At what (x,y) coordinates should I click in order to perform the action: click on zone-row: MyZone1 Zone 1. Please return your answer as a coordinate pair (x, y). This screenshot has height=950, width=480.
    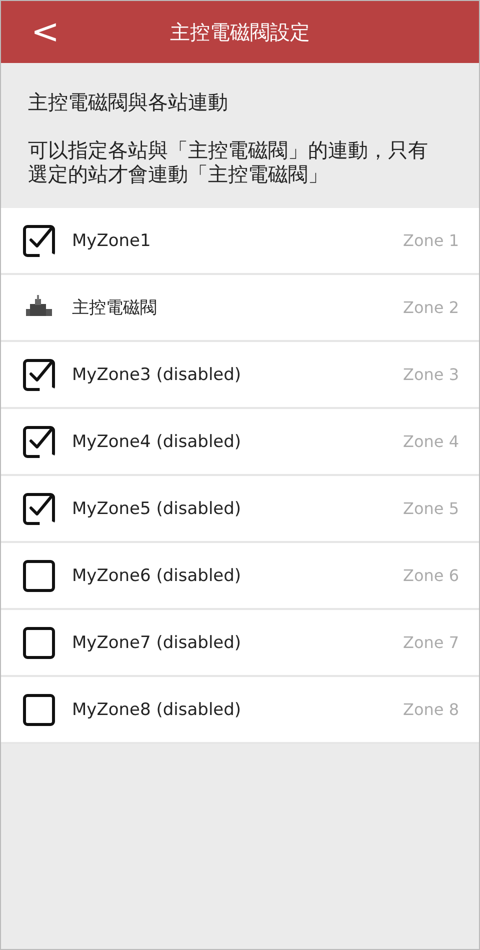
    Looking at the image, I should click on (240, 241).